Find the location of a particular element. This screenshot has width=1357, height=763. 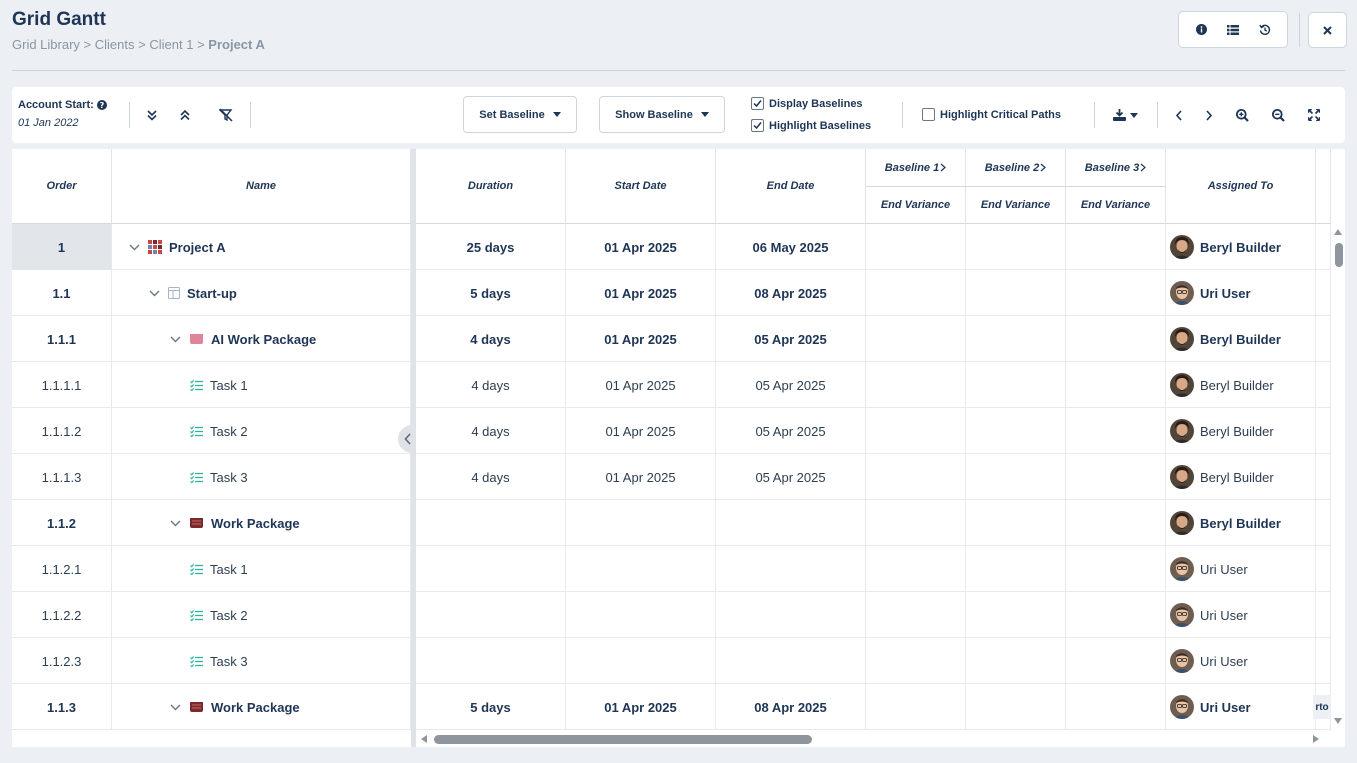

table-row: 1.1.2.1 Task 1 is located at coordinates (211, 569).